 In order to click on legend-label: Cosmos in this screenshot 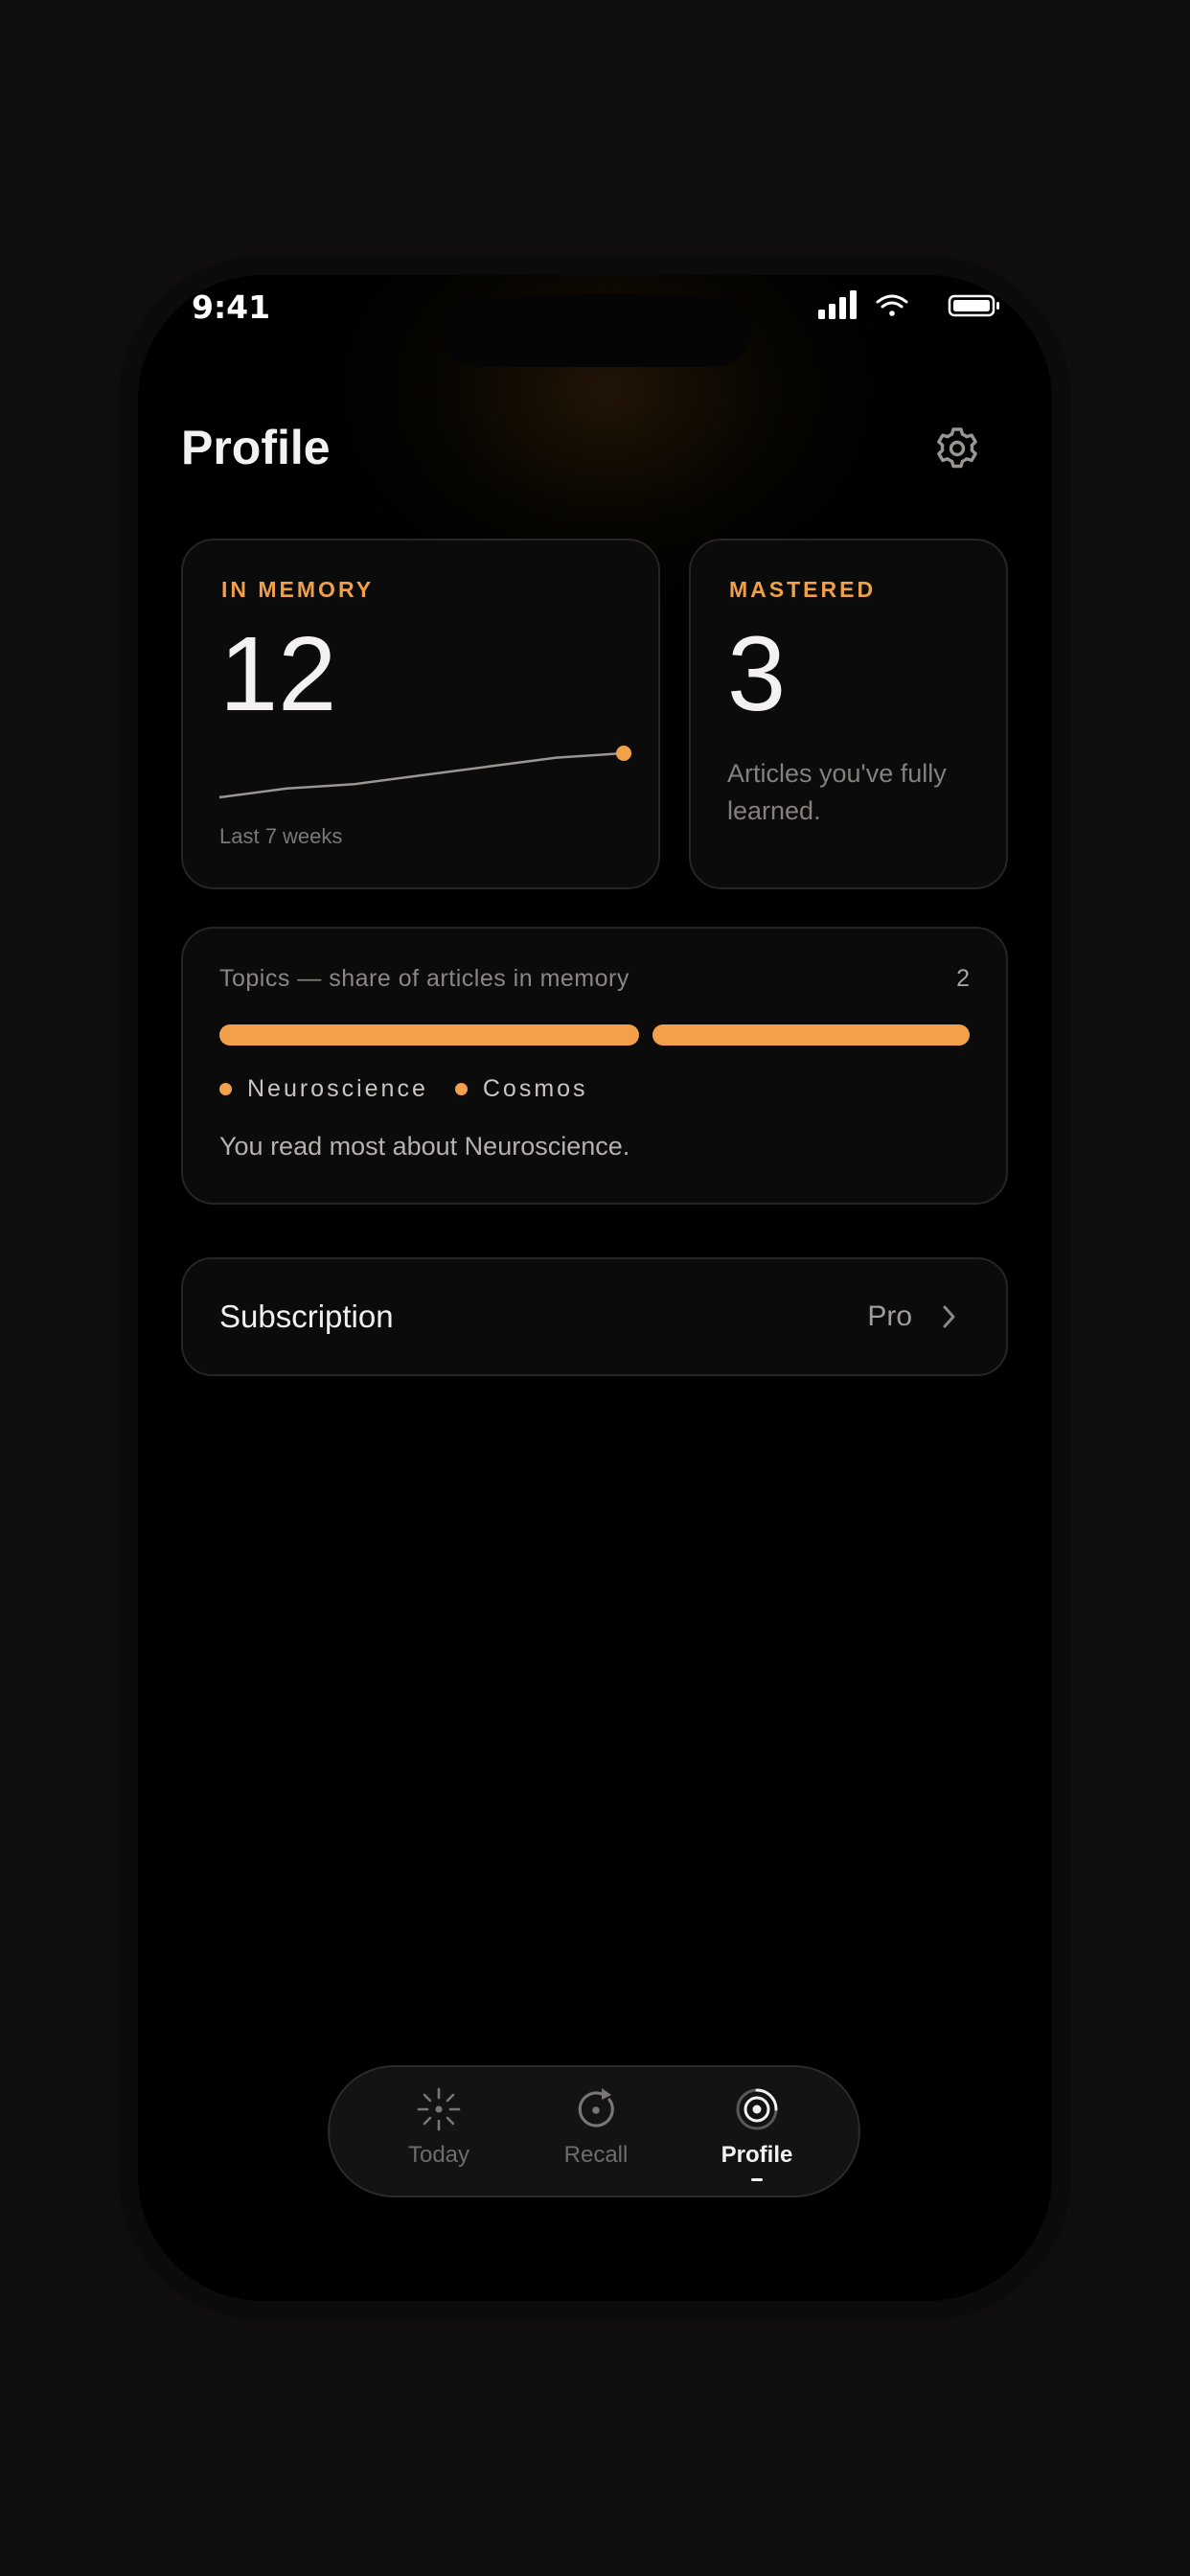, I will do `click(535, 1088)`.